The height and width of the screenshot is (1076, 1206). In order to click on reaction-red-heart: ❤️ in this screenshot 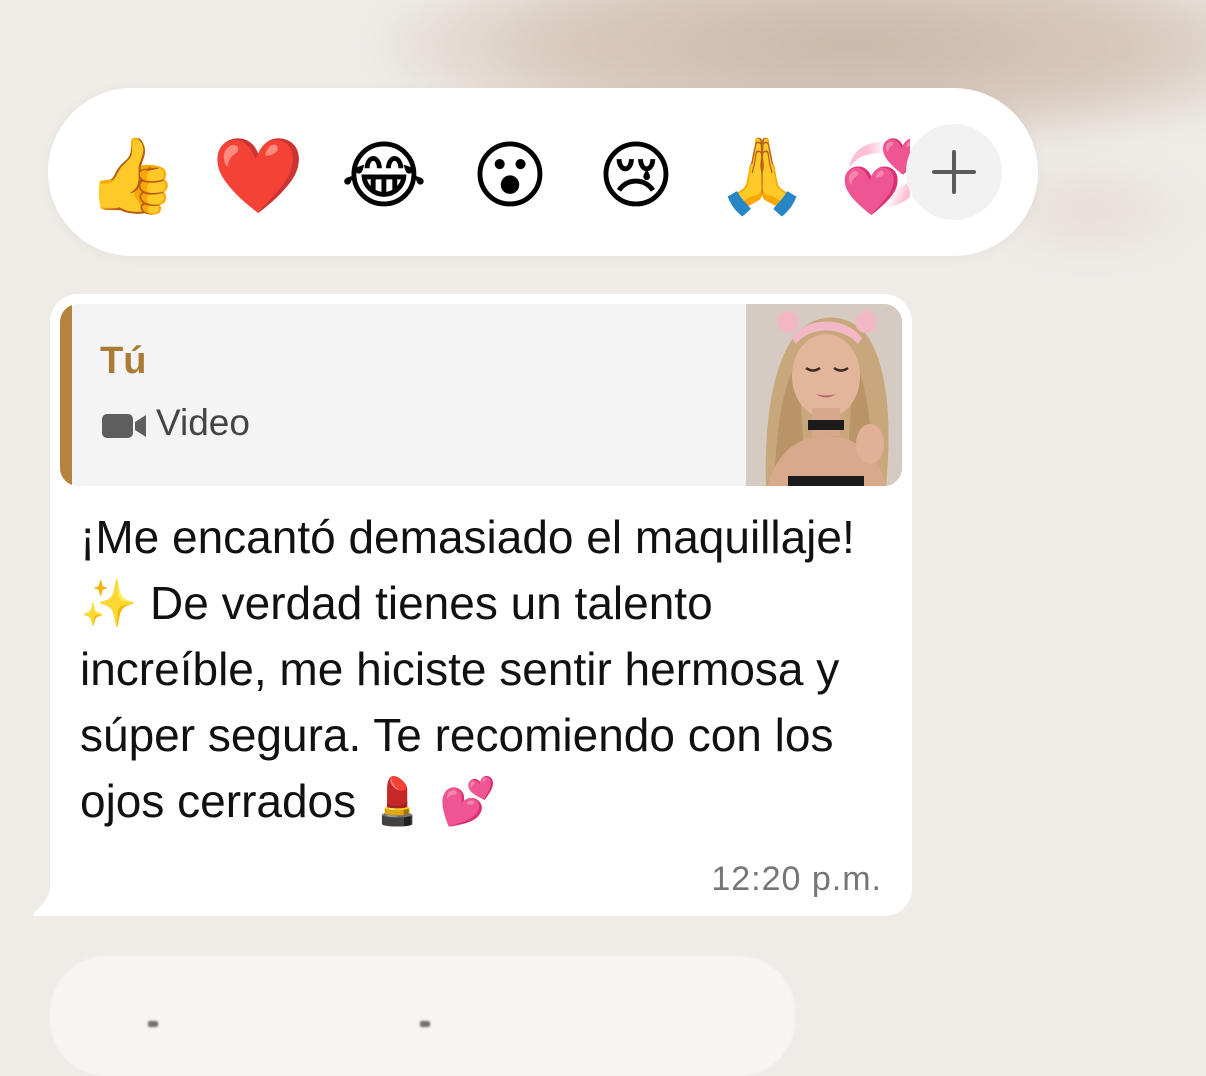, I will do `click(258, 176)`.